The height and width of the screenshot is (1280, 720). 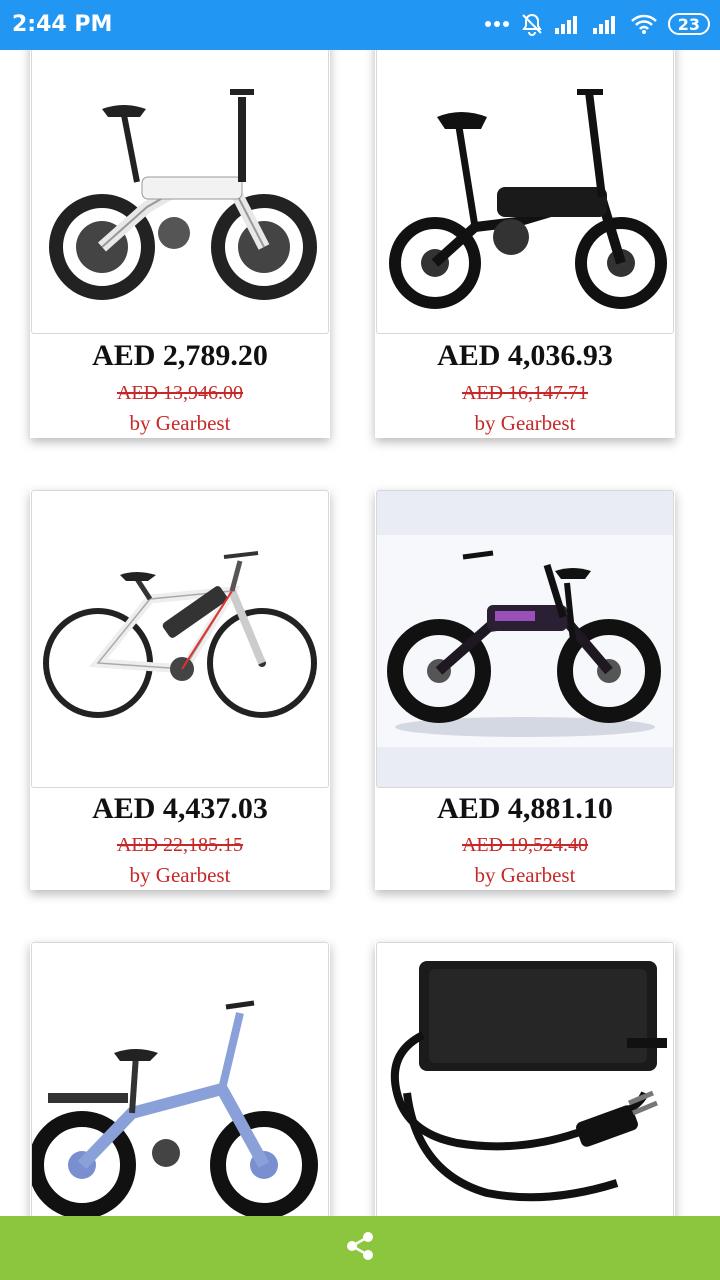 What do you see at coordinates (497, 24) in the screenshot?
I see `more-dots-icon` at bounding box center [497, 24].